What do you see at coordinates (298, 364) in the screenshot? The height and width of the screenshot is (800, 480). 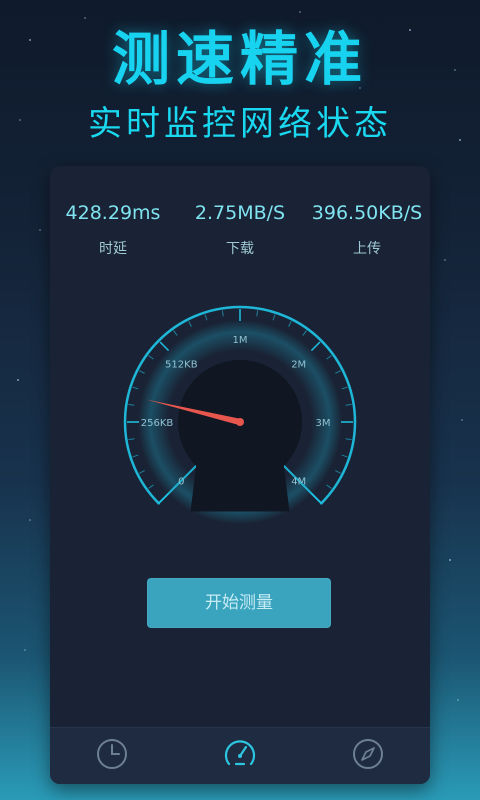 I see `gauge-tick-label: 2M` at bounding box center [298, 364].